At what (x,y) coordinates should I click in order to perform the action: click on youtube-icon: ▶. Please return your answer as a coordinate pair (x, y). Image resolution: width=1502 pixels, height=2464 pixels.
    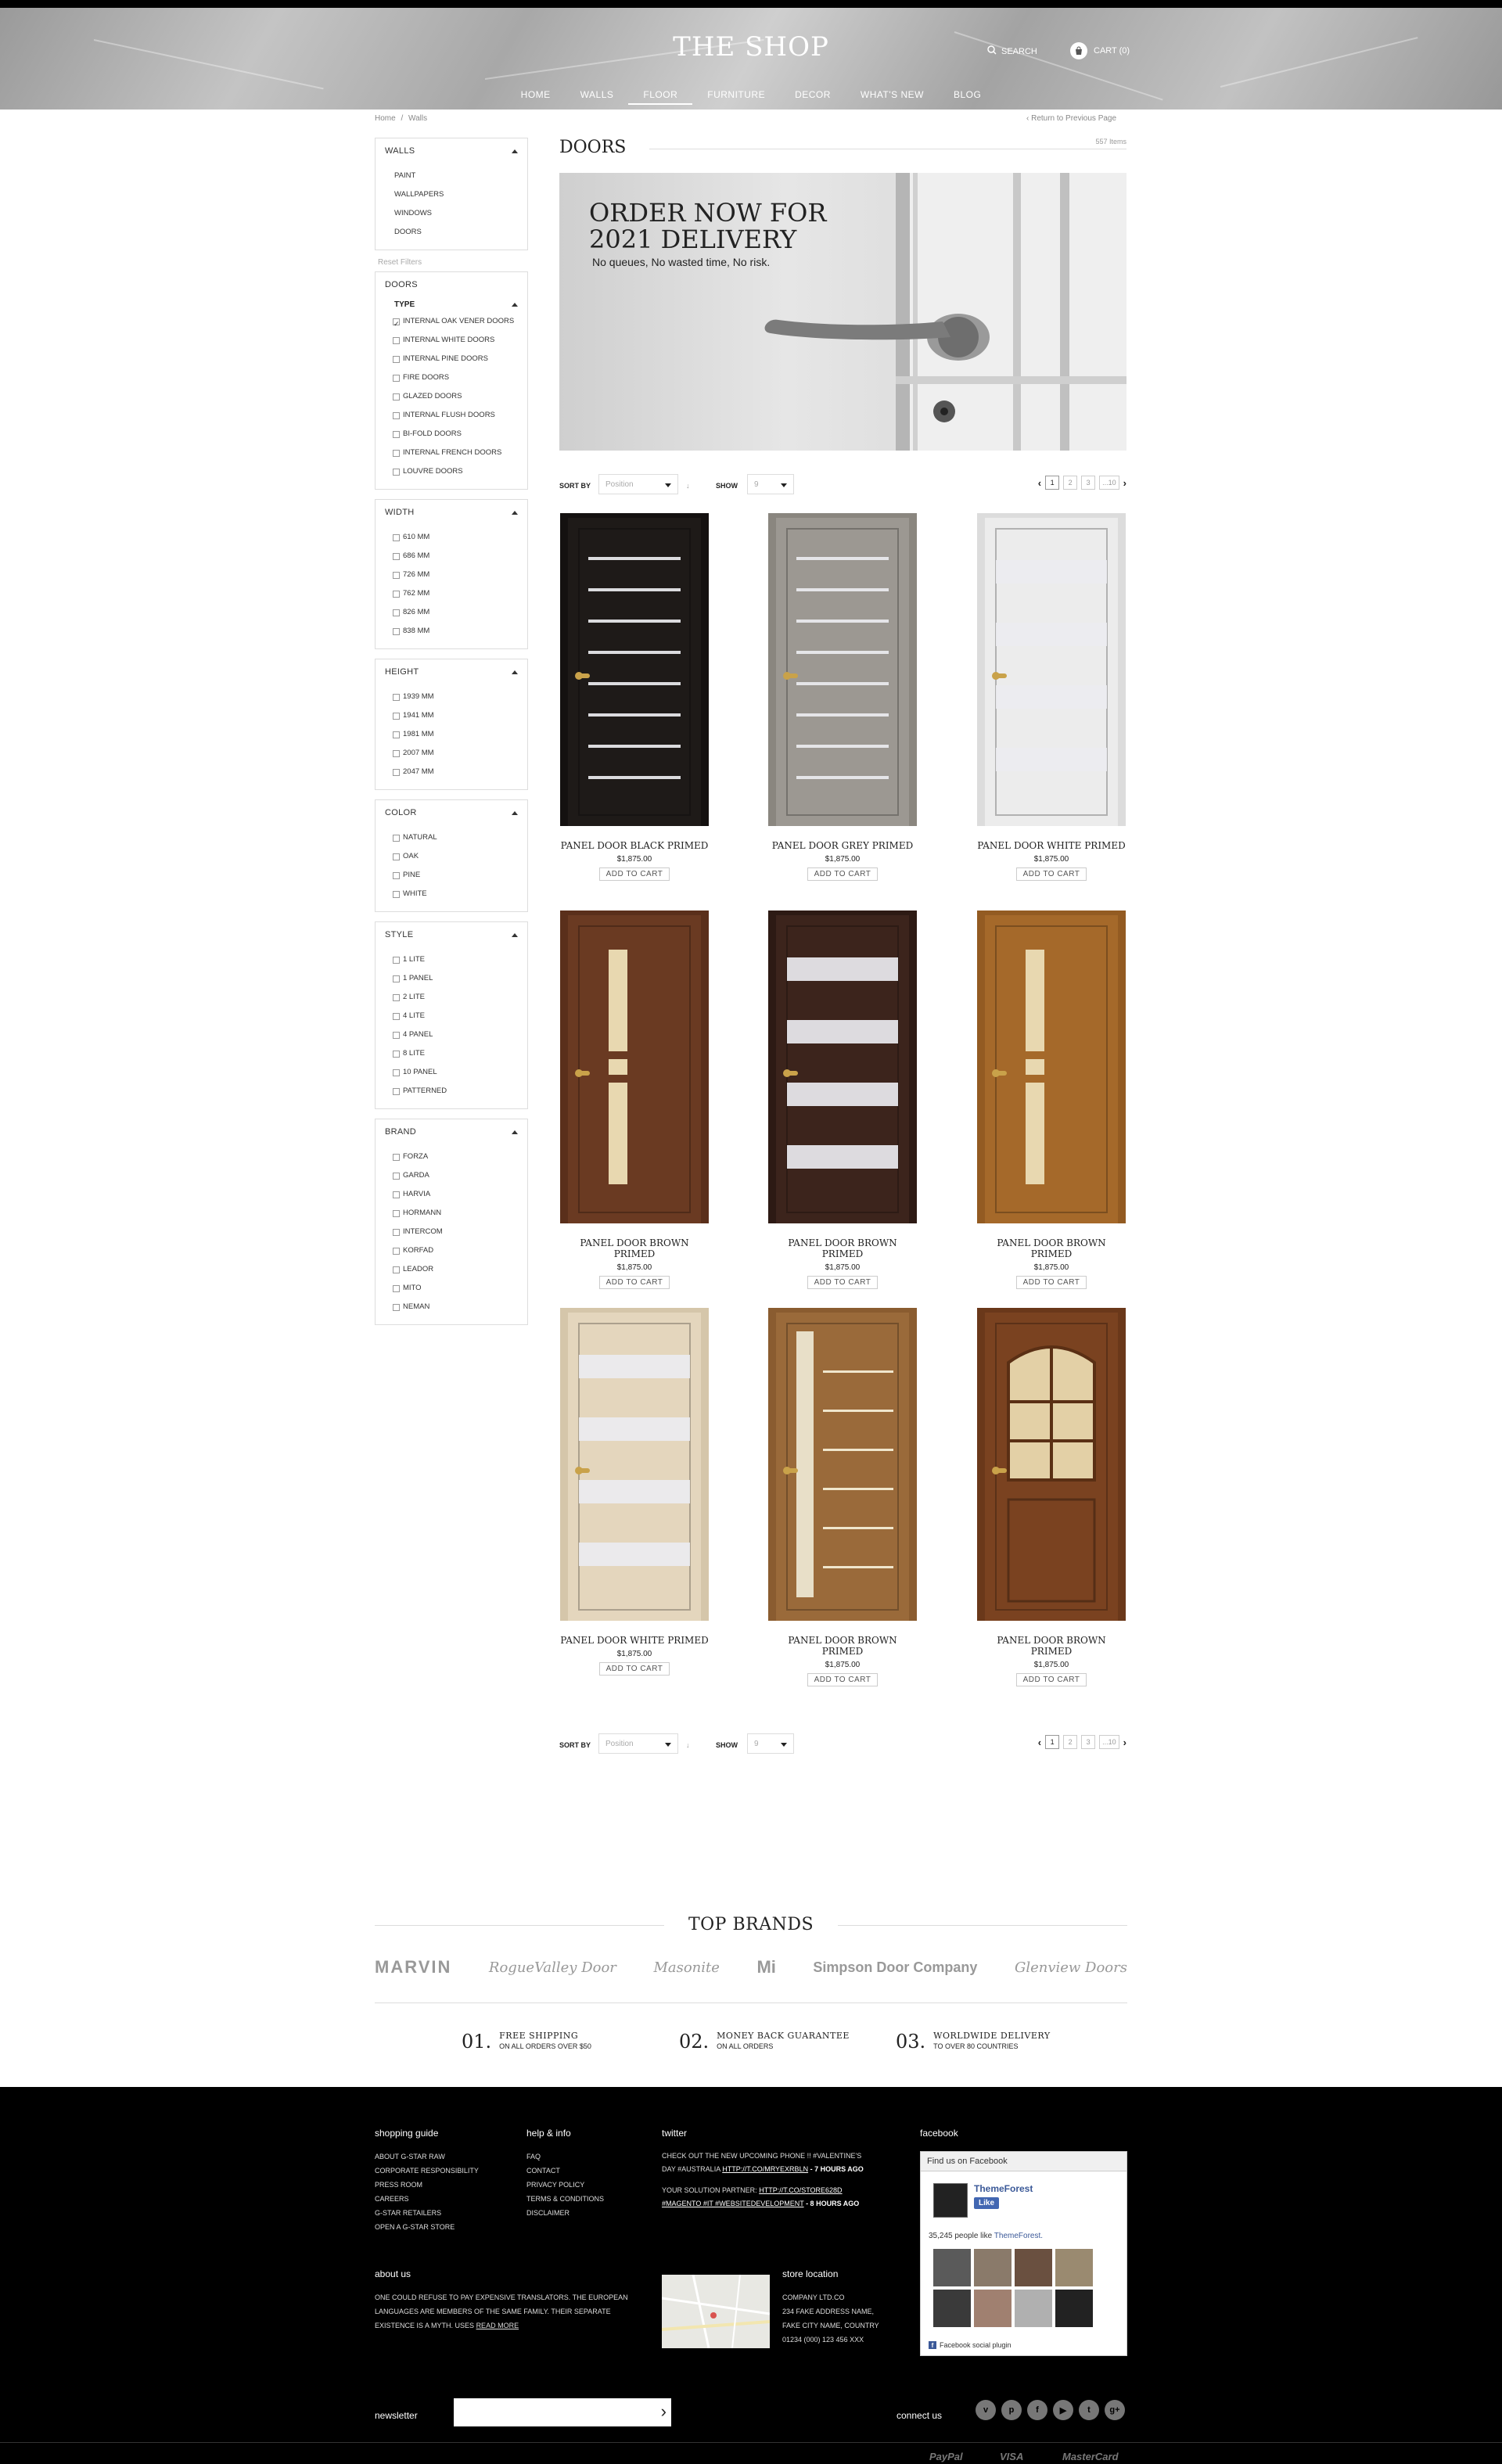
    Looking at the image, I should click on (1063, 2410).